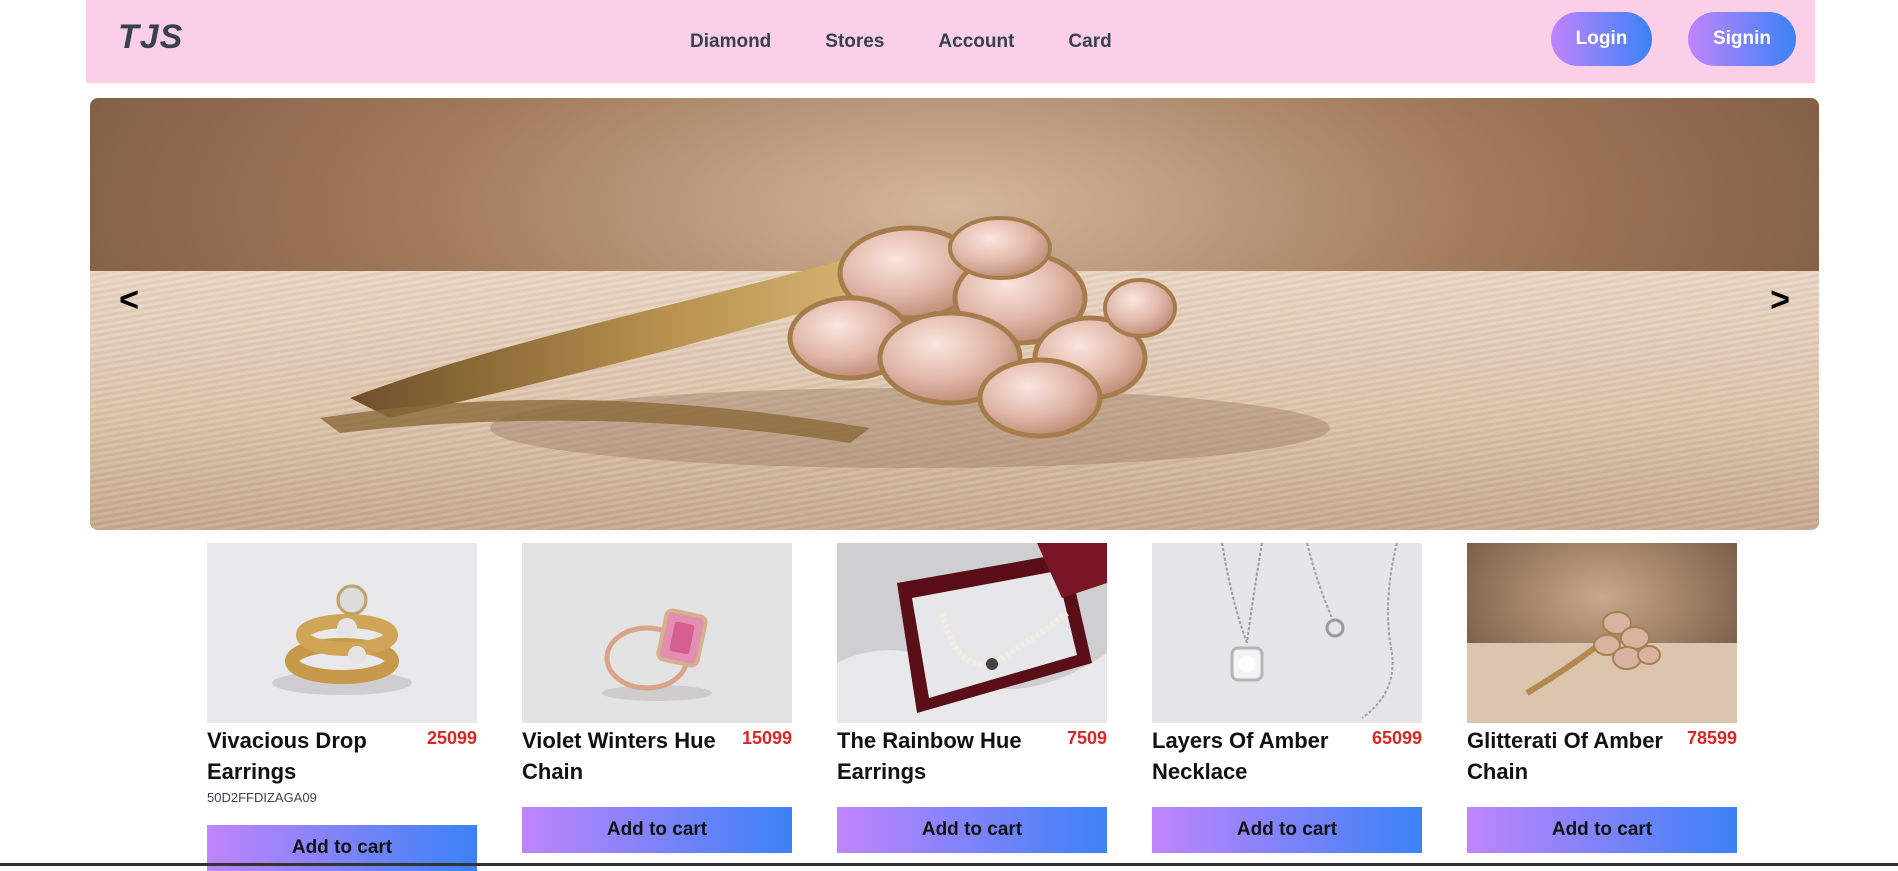 The image size is (1898, 871). I want to click on carousel-next-button: >, so click(1780, 300).